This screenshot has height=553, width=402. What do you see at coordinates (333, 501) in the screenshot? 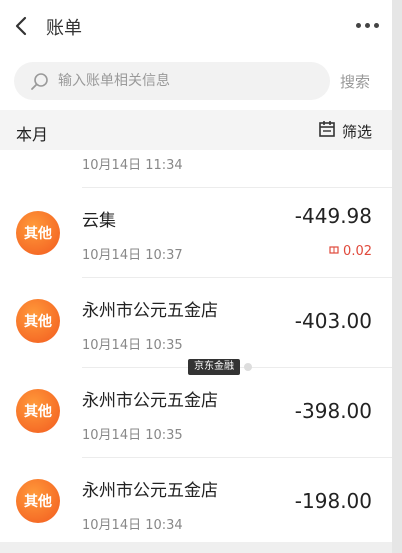
I see `transaction-amount: -198.00` at bounding box center [333, 501].